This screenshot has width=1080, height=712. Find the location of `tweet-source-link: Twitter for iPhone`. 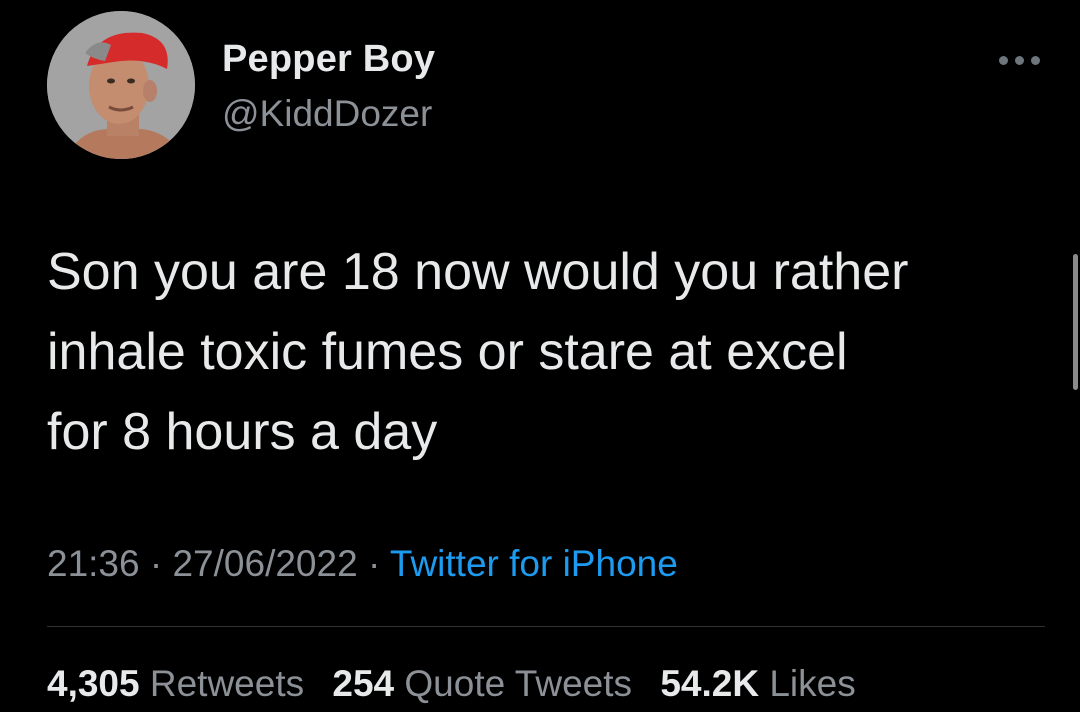

tweet-source-link: Twitter for iPhone is located at coordinates (534, 563).